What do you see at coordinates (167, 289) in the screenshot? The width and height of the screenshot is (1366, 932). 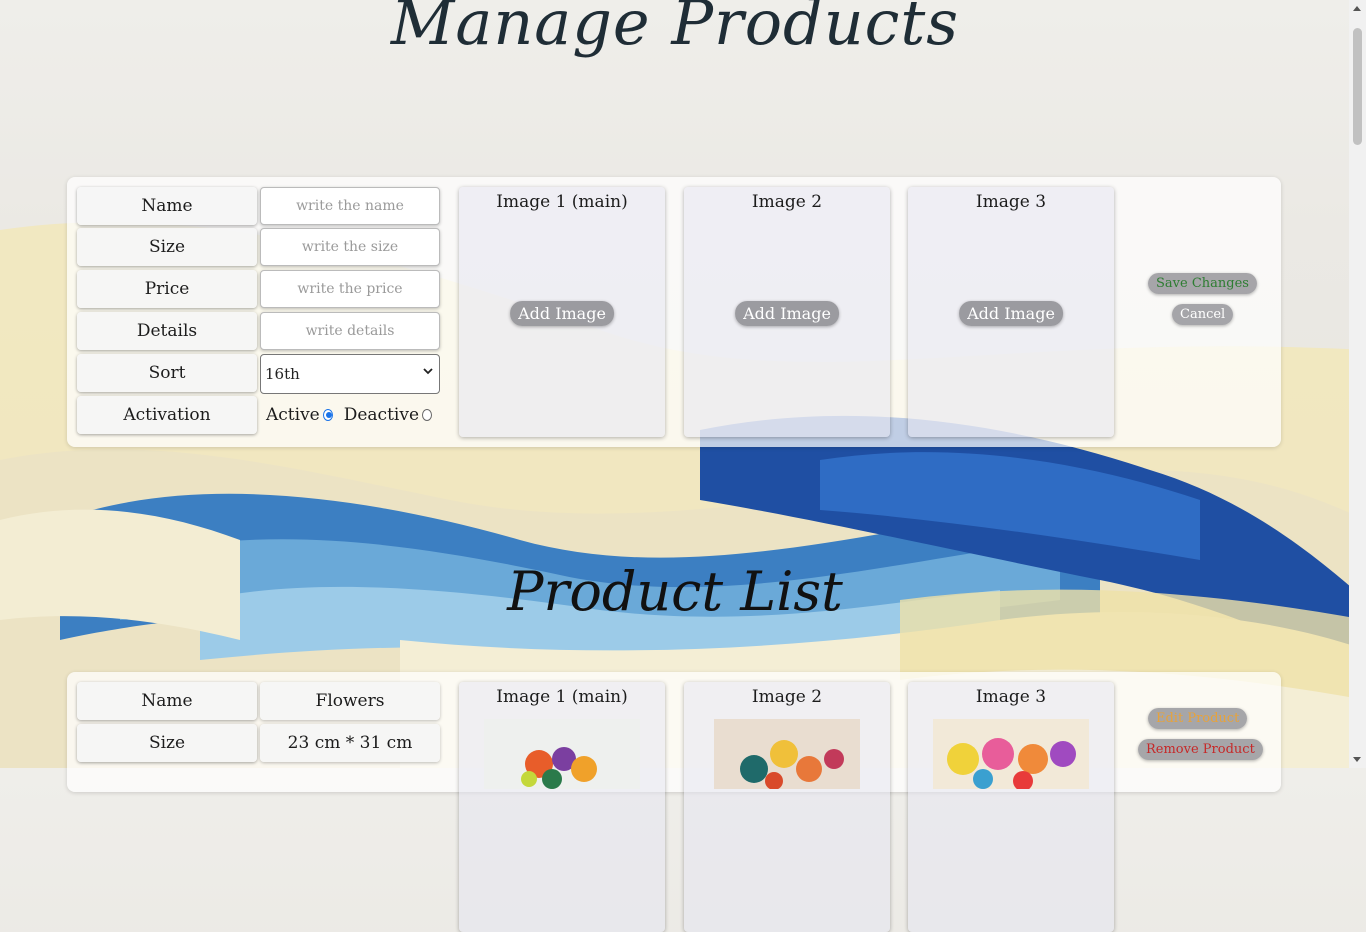 I see `price-label: Price` at bounding box center [167, 289].